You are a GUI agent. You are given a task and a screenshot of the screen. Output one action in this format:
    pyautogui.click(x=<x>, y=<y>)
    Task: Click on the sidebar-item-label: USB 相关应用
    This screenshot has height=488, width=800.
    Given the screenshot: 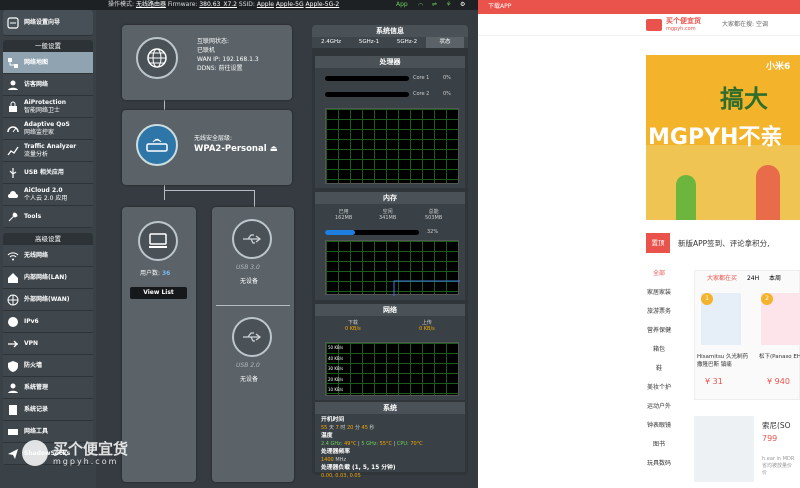 What is the action you would take?
    pyautogui.click(x=44, y=172)
    